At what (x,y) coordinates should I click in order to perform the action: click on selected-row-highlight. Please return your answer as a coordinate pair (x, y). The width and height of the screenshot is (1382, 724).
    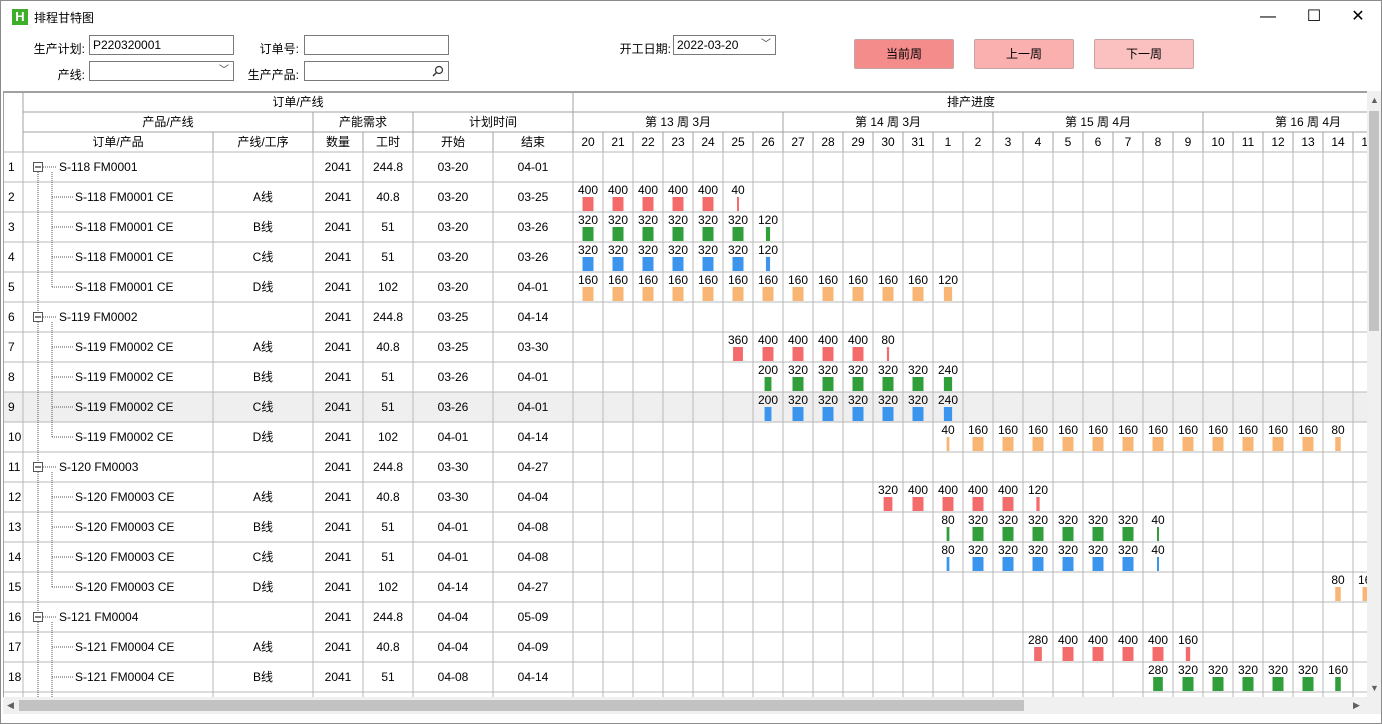
    Looking at the image, I should click on (686, 407).